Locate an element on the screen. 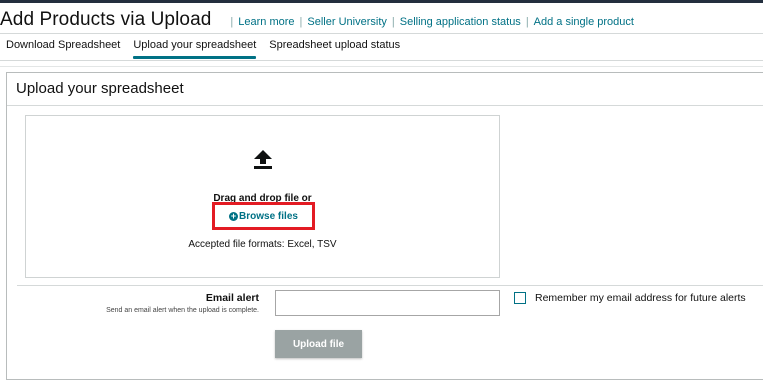 The image size is (763, 384). remember-email-checkbox is located at coordinates (520, 298).